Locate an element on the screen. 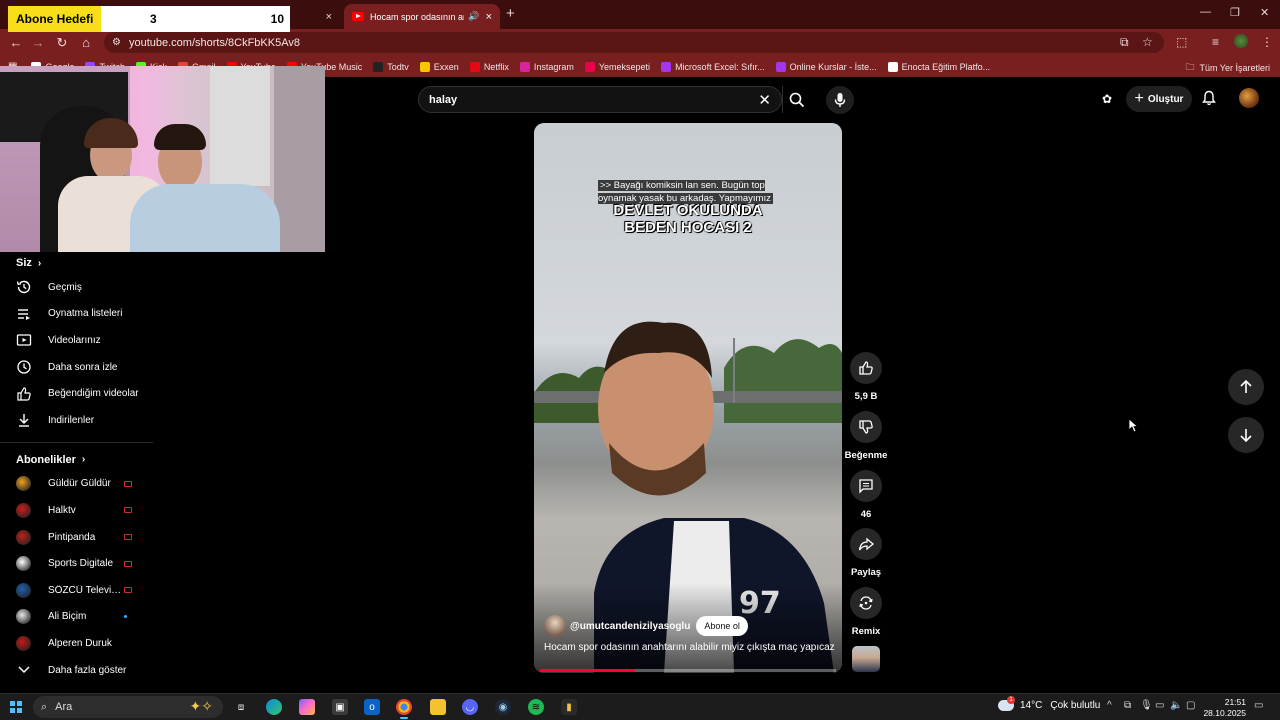 The height and width of the screenshot is (720, 1280). microphone-tray-icon: 🎙 is located at coordinates (1146, 705).